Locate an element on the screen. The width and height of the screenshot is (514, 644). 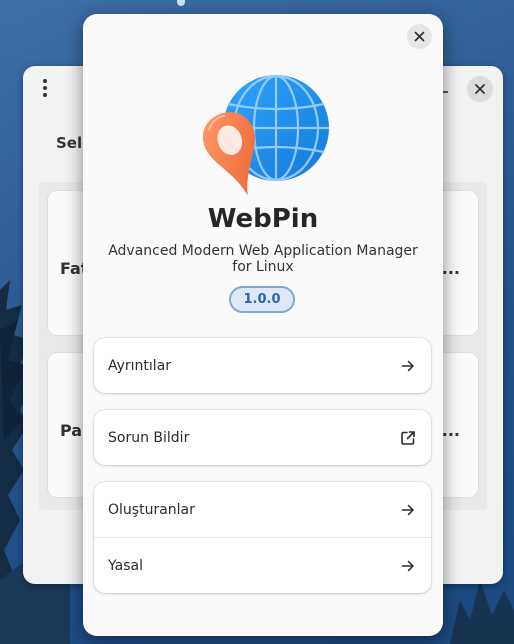
version-badge: 1.0.0 is located at coordinates (262, 299).